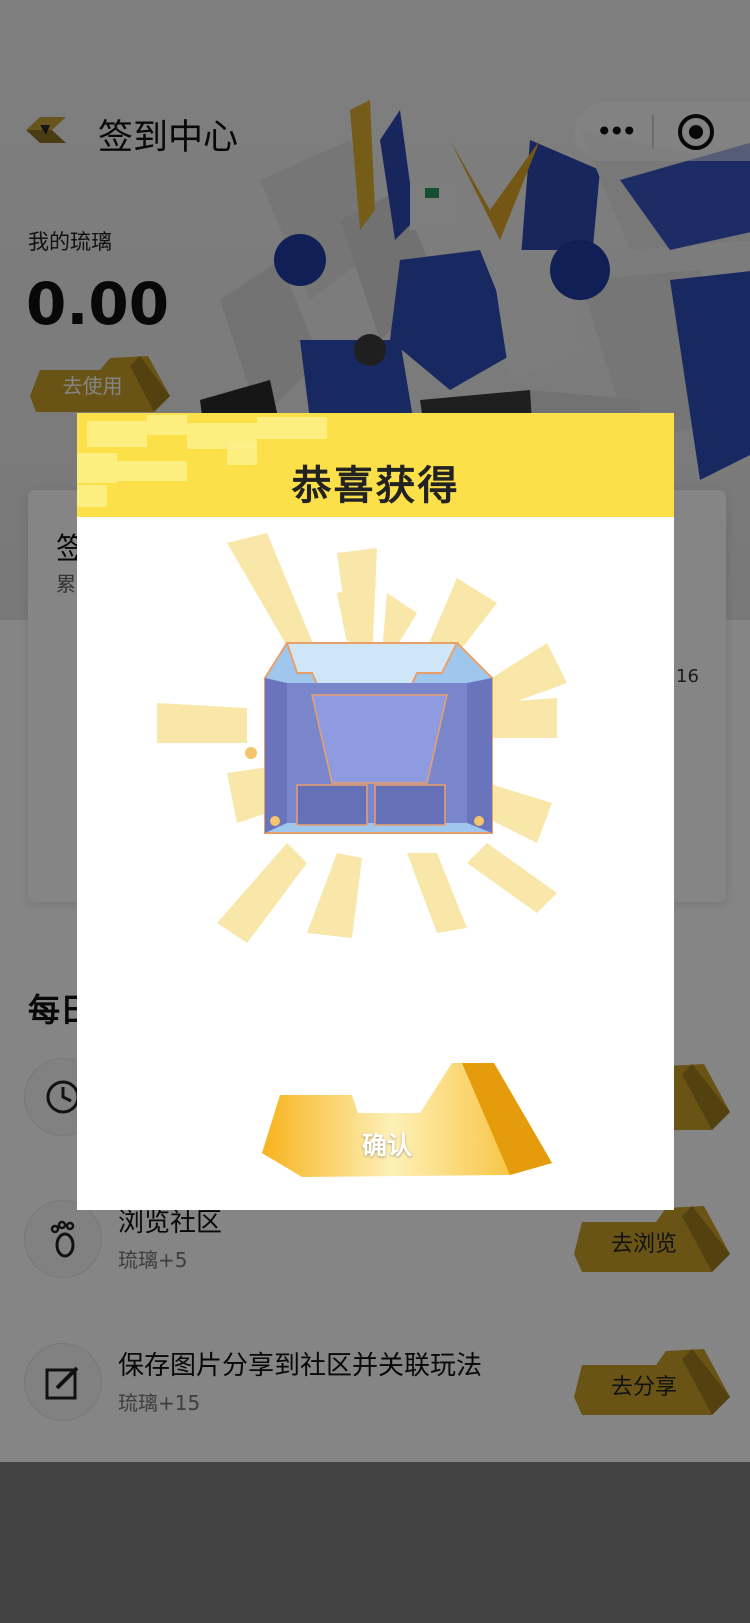 The width and height of the screenshot is (750, 1623). I want to click on overlay-bottom-strip, so click(375, 1542).